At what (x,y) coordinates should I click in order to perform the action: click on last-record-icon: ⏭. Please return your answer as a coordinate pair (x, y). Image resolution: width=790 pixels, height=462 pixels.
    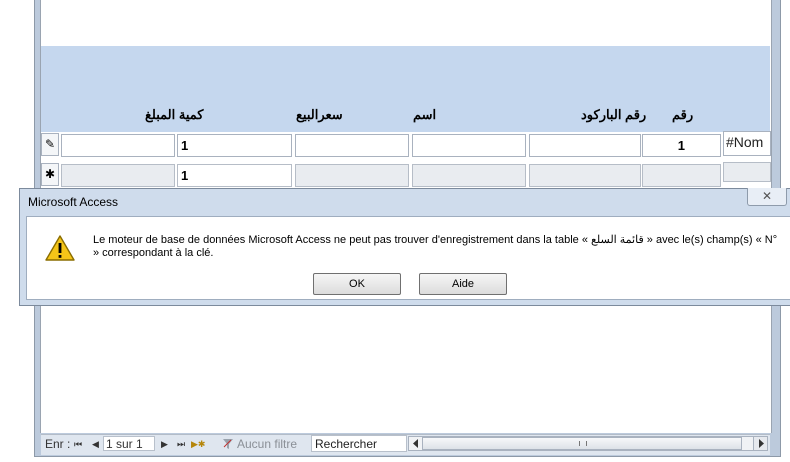
    Looking at the image, I should click on (181, 444).